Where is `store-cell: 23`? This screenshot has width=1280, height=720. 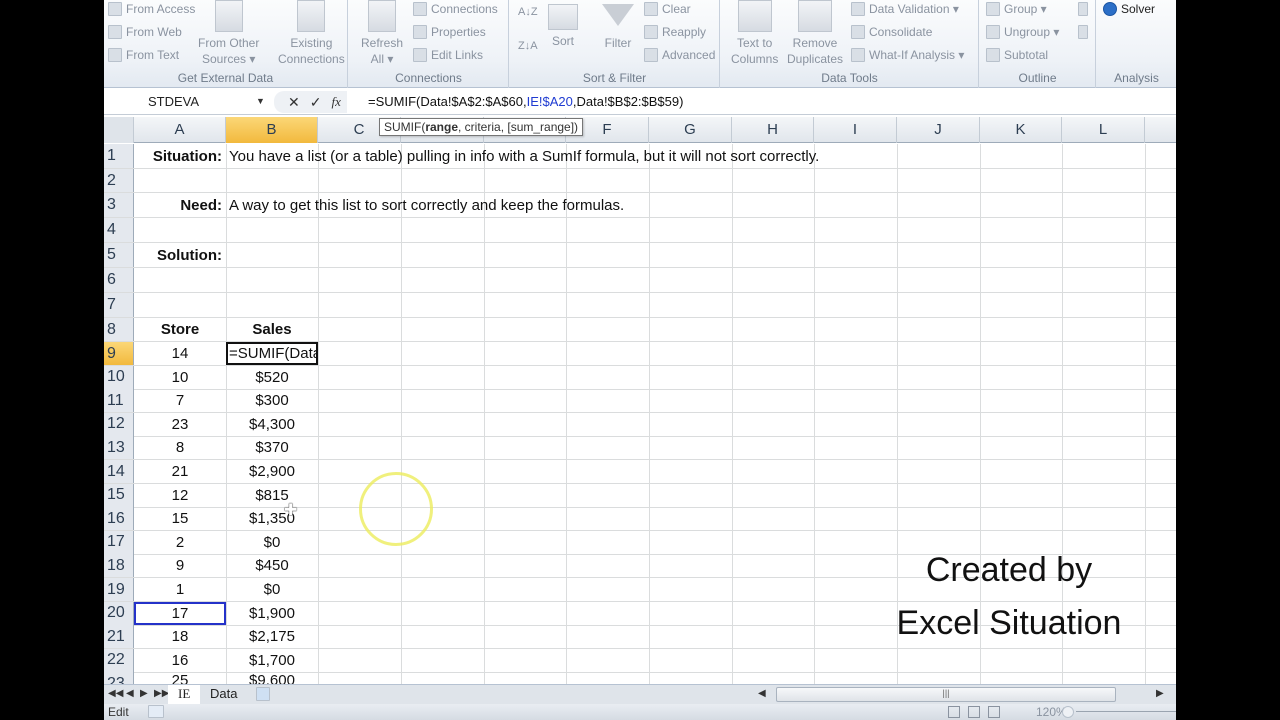 store-cell: 23 is located at coordinates (180, 424).